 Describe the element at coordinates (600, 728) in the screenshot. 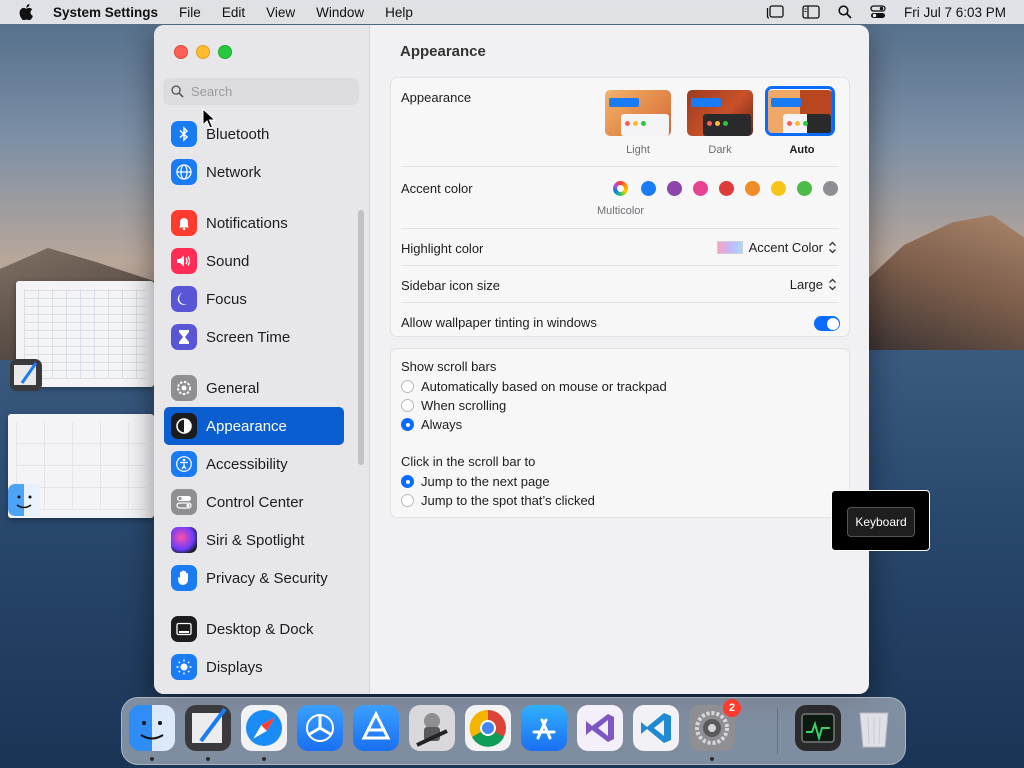

I see `visual-studio-icon` at that location.